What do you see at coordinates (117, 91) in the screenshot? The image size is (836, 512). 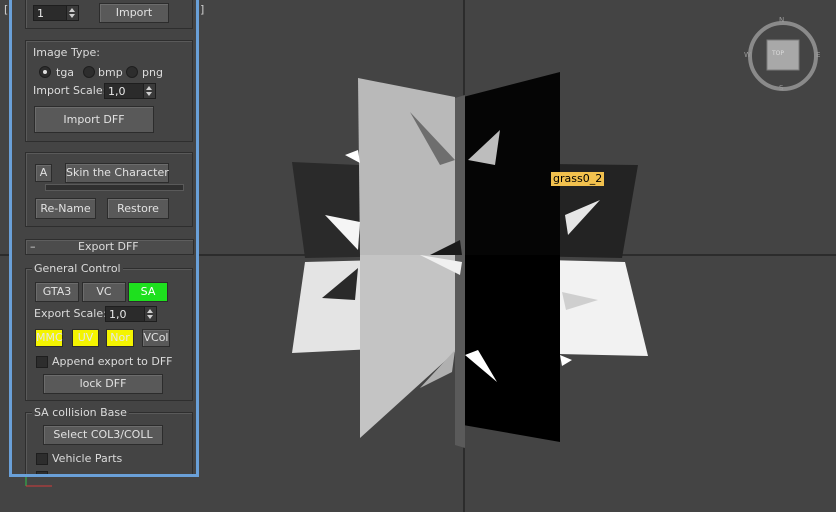 I see `import-scale-value: 1,0` at bounding box center [117, 91].